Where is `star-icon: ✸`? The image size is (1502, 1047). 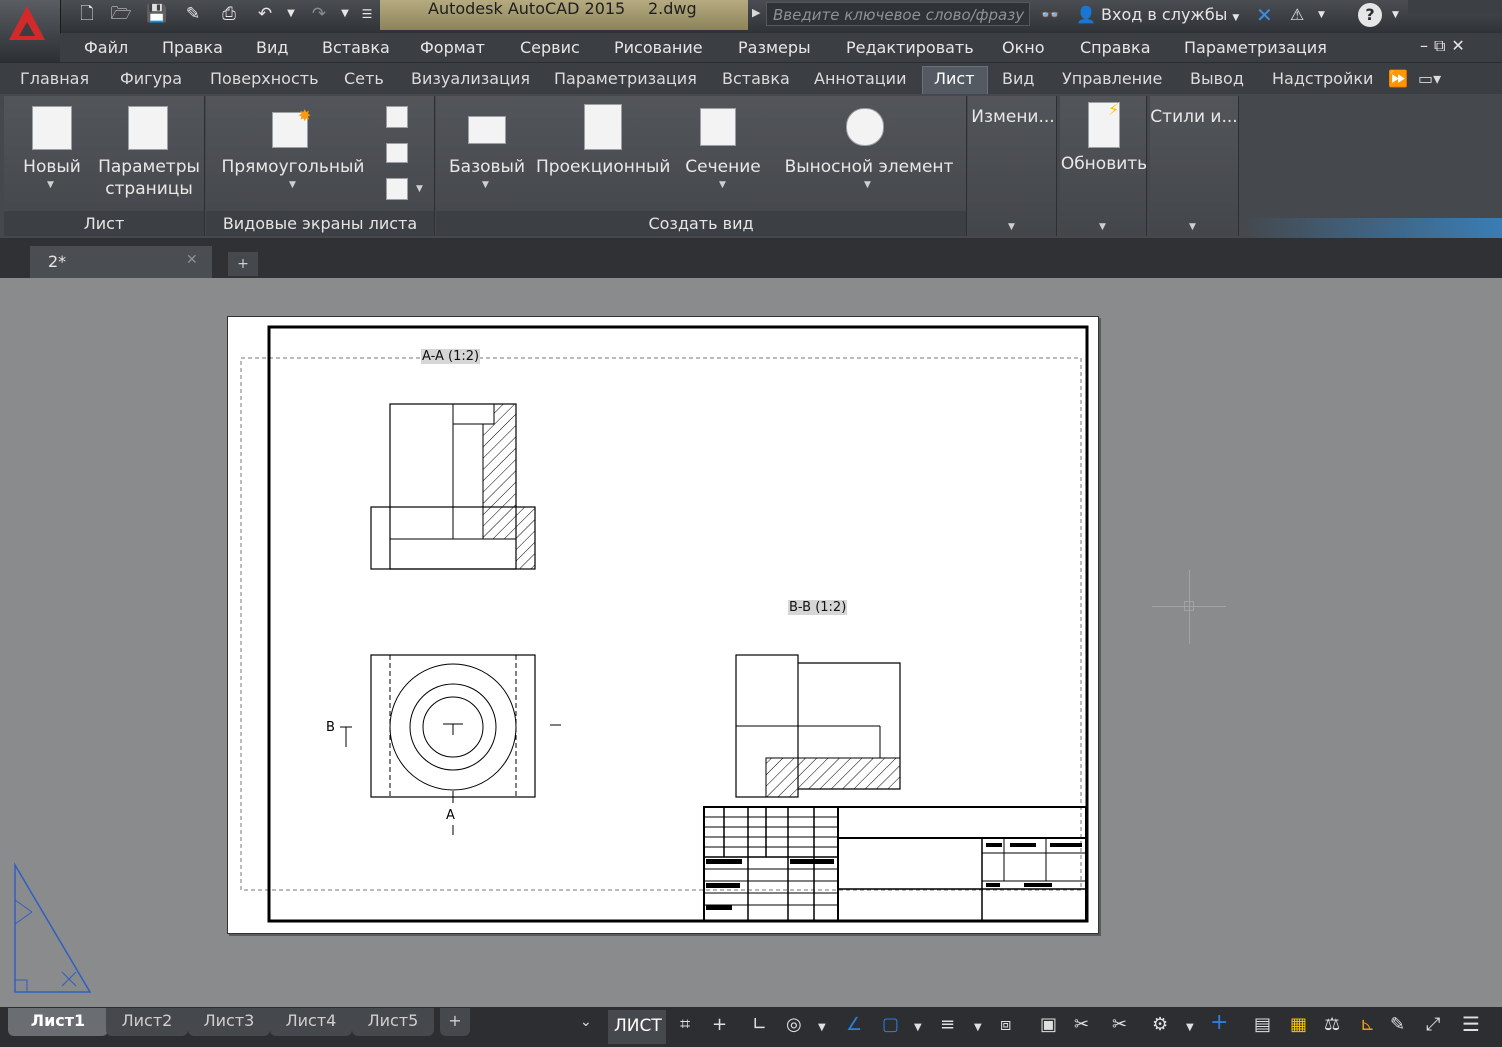
star-icon: ✸ is located at coordinates (305, 115).